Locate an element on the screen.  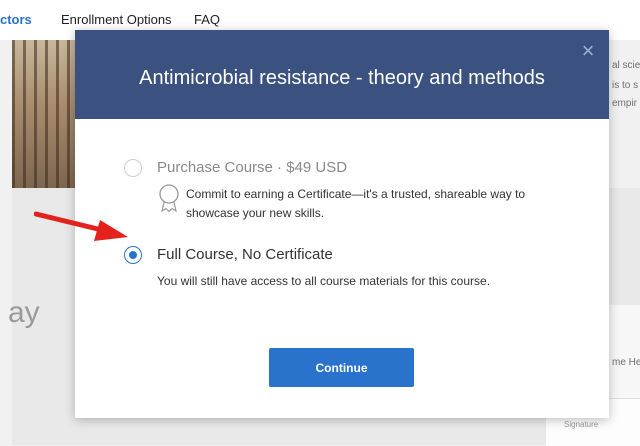
signature-stamp: Signature is located at coordinates (581, 424).